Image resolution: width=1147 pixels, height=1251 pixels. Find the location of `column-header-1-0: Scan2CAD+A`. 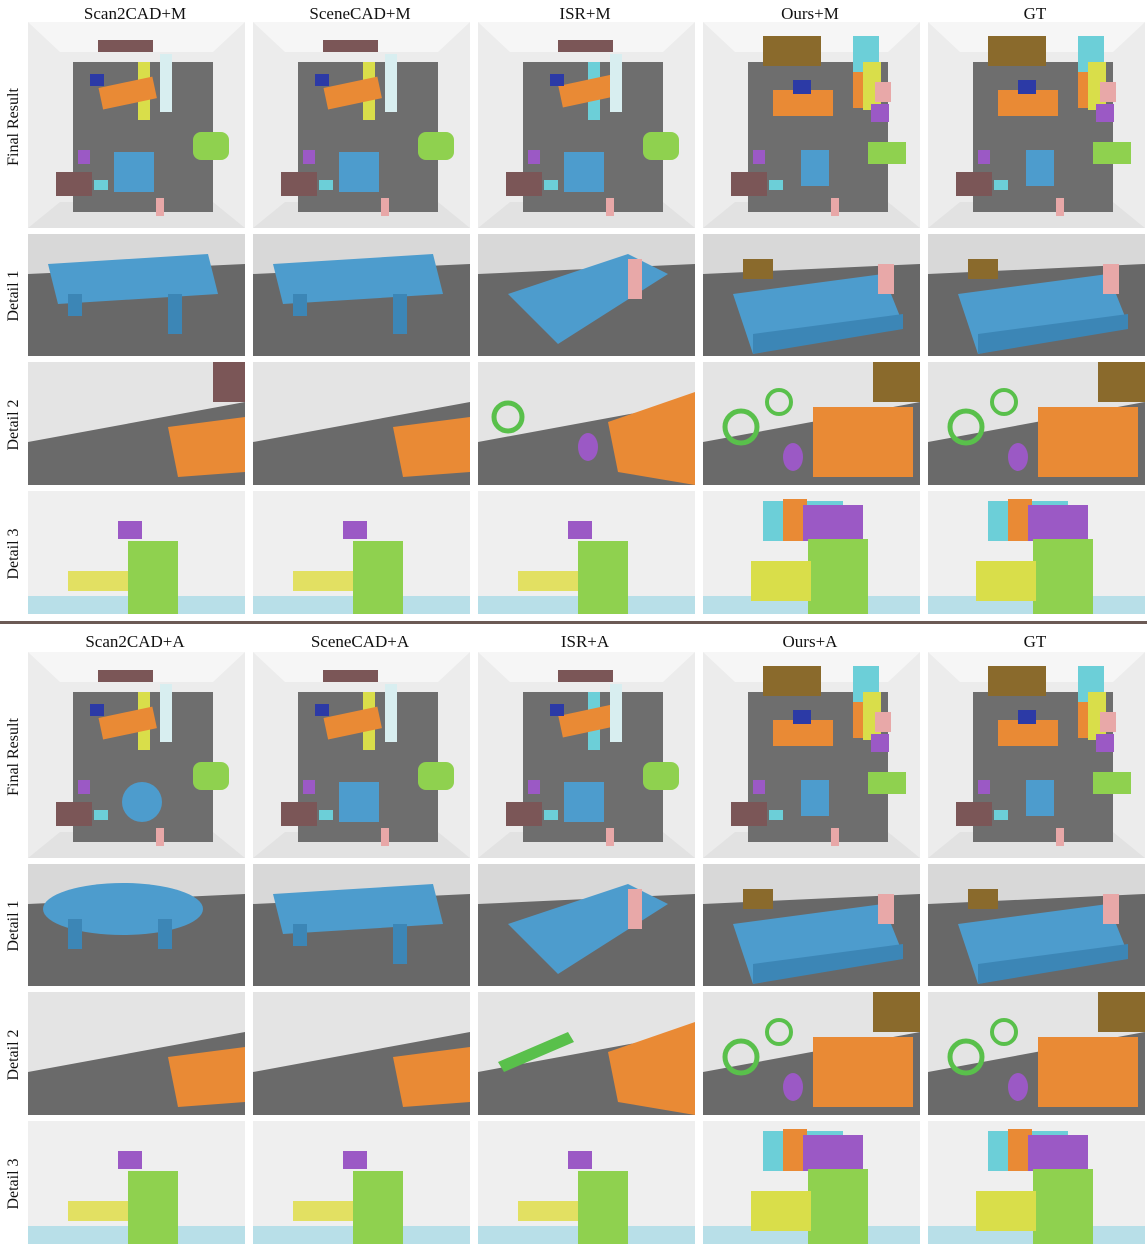

column-header-1-0: Scan2CAD+A is located at coordinates (135, 641).